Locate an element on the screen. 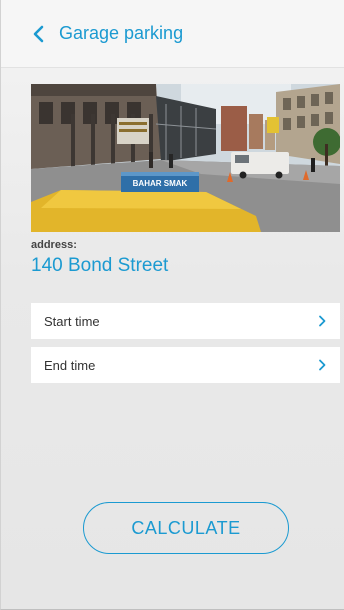 Image resolution: width=344 pixels, height=610 pixels. page-title: Garage parking is located at coordinates (121, 33).